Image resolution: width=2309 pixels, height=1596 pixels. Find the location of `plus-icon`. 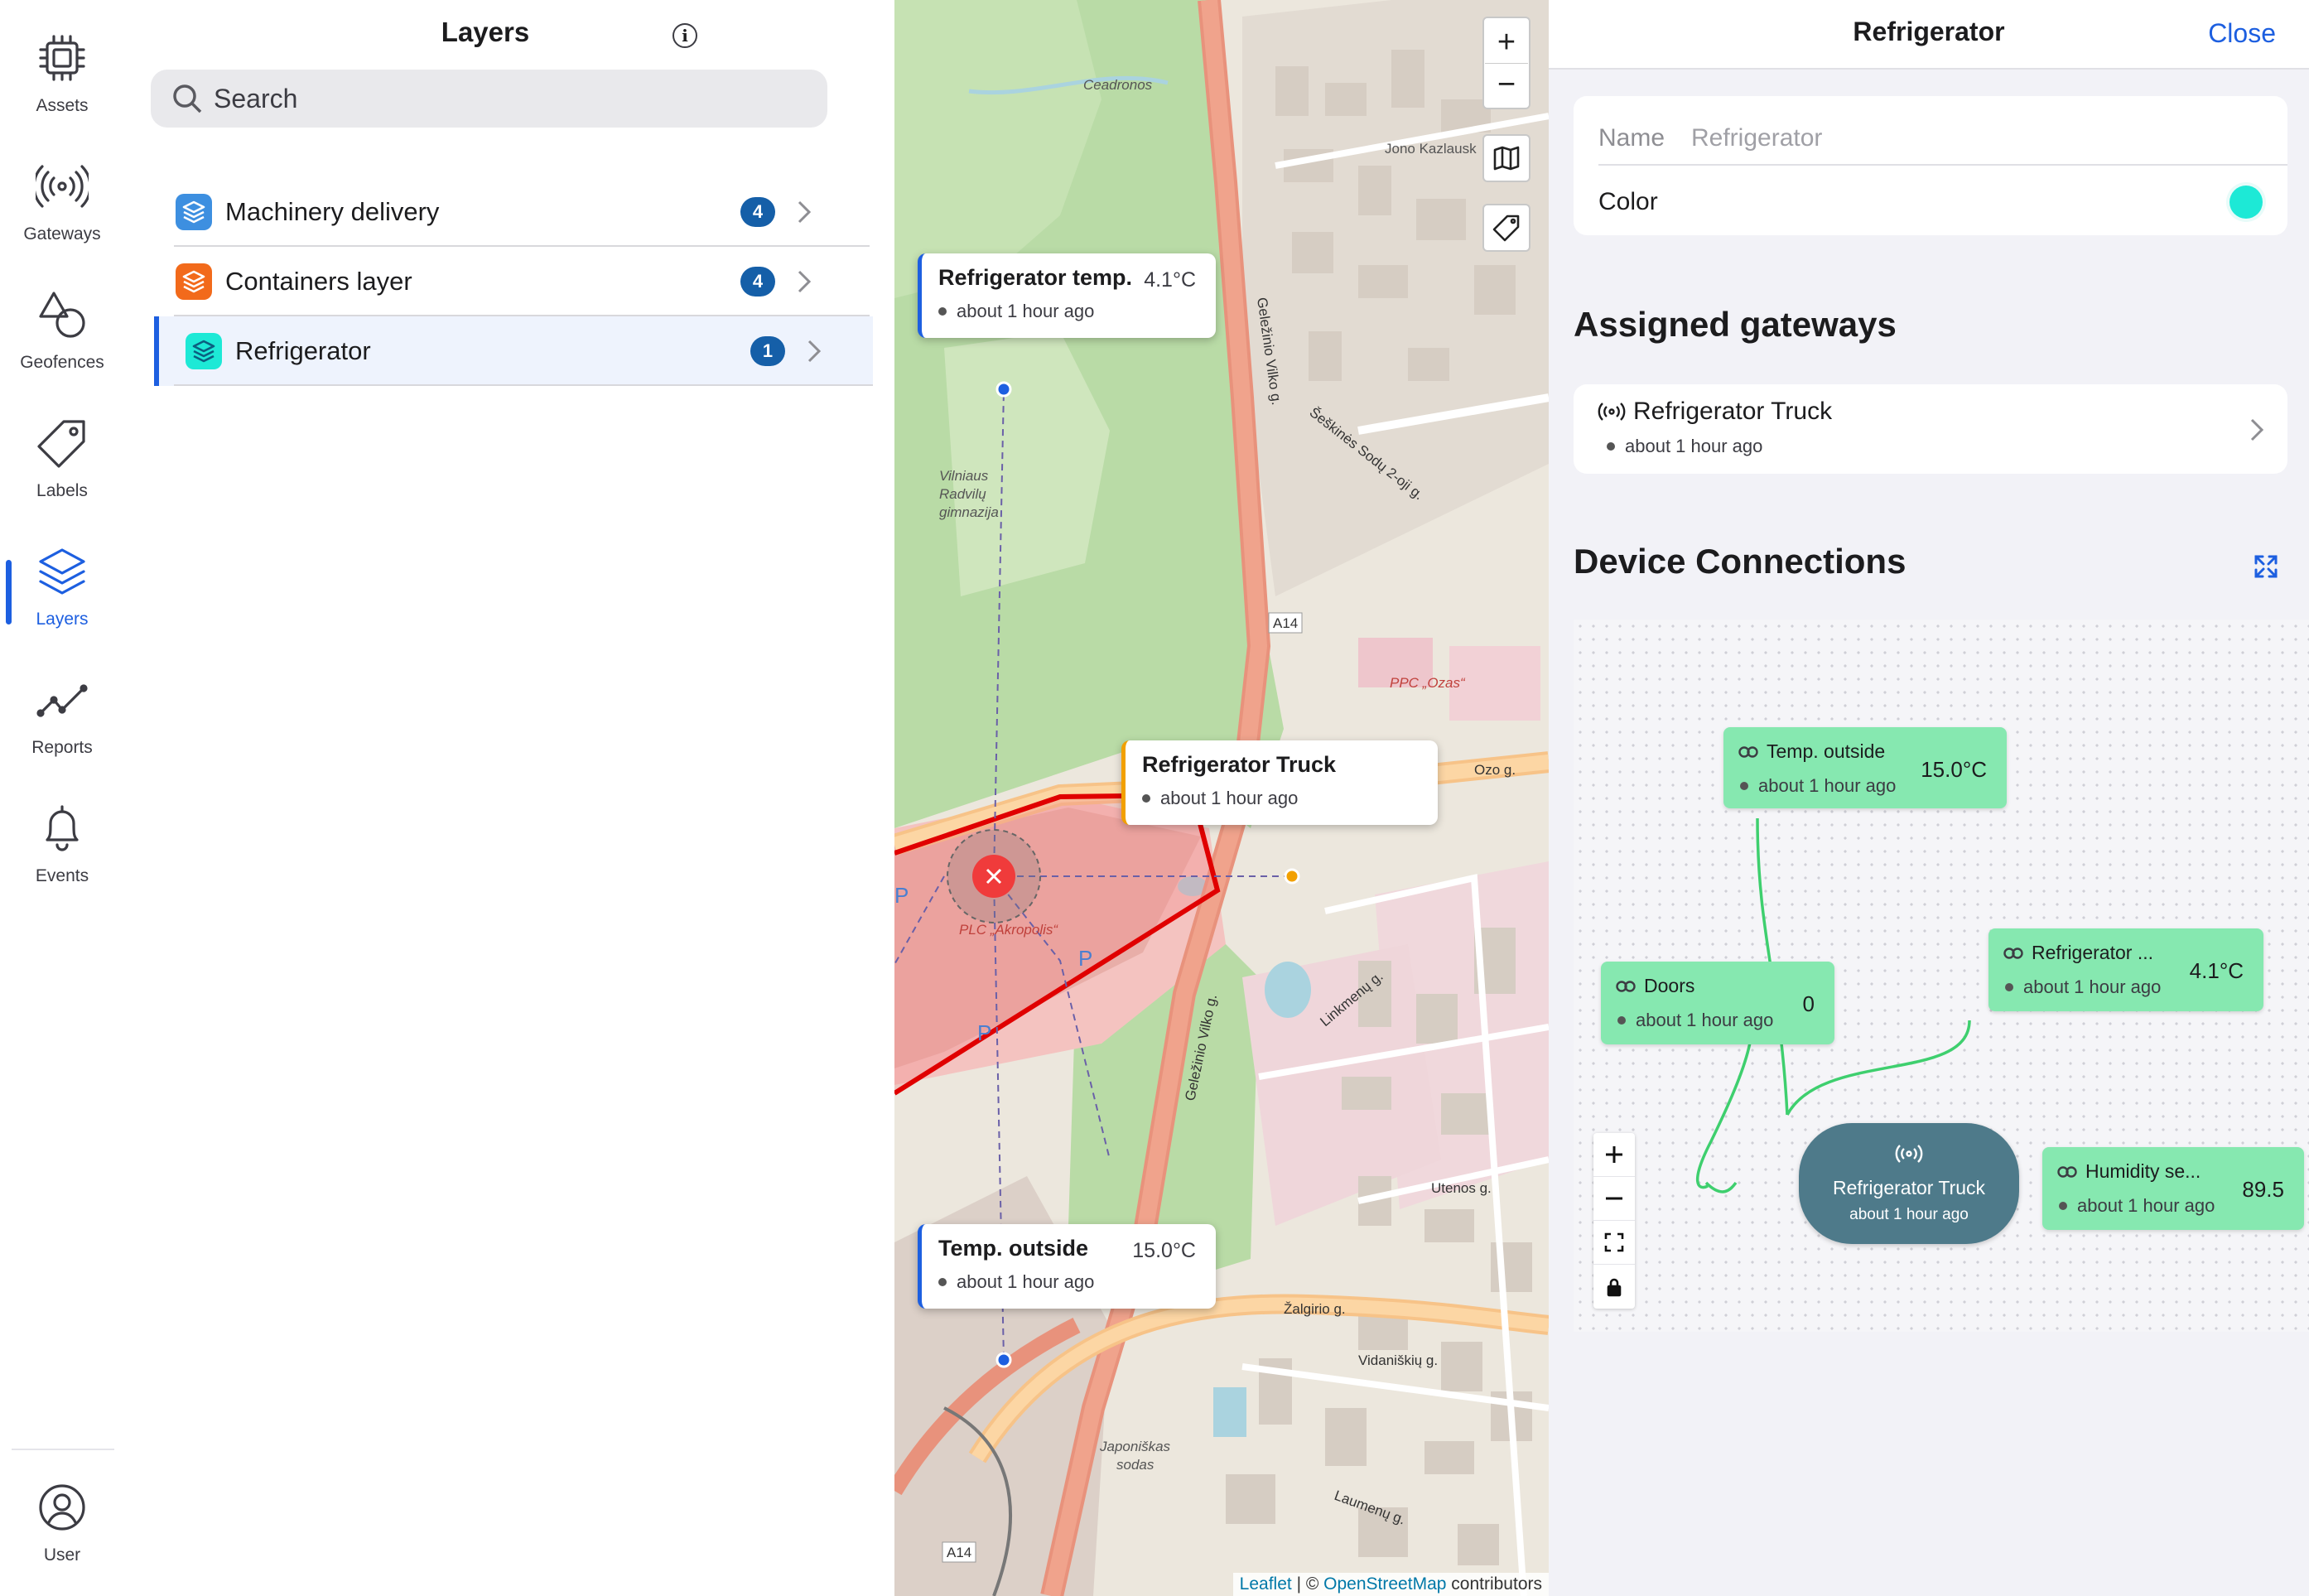

plus-icon is located at coordinates (1614, 1154).